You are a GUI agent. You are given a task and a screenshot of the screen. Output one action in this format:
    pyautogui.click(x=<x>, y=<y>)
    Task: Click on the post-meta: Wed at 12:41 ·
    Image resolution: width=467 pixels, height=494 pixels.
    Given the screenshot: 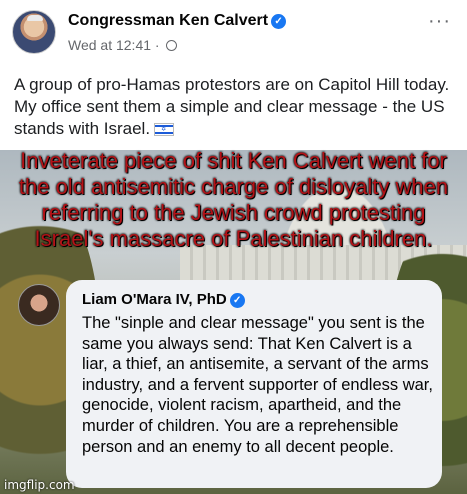 What is the action you would take?
    pyautogui.click(x=123, y=45)
    